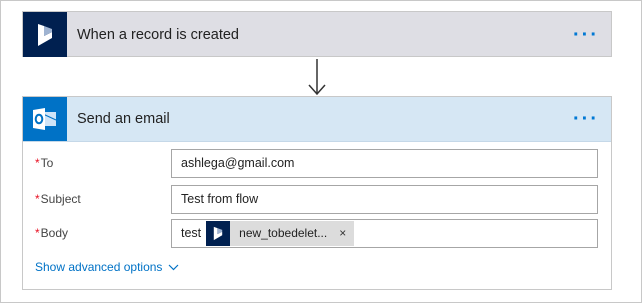  I want to click on body-field: test new_tobedelet... ×, so click(384, 233).